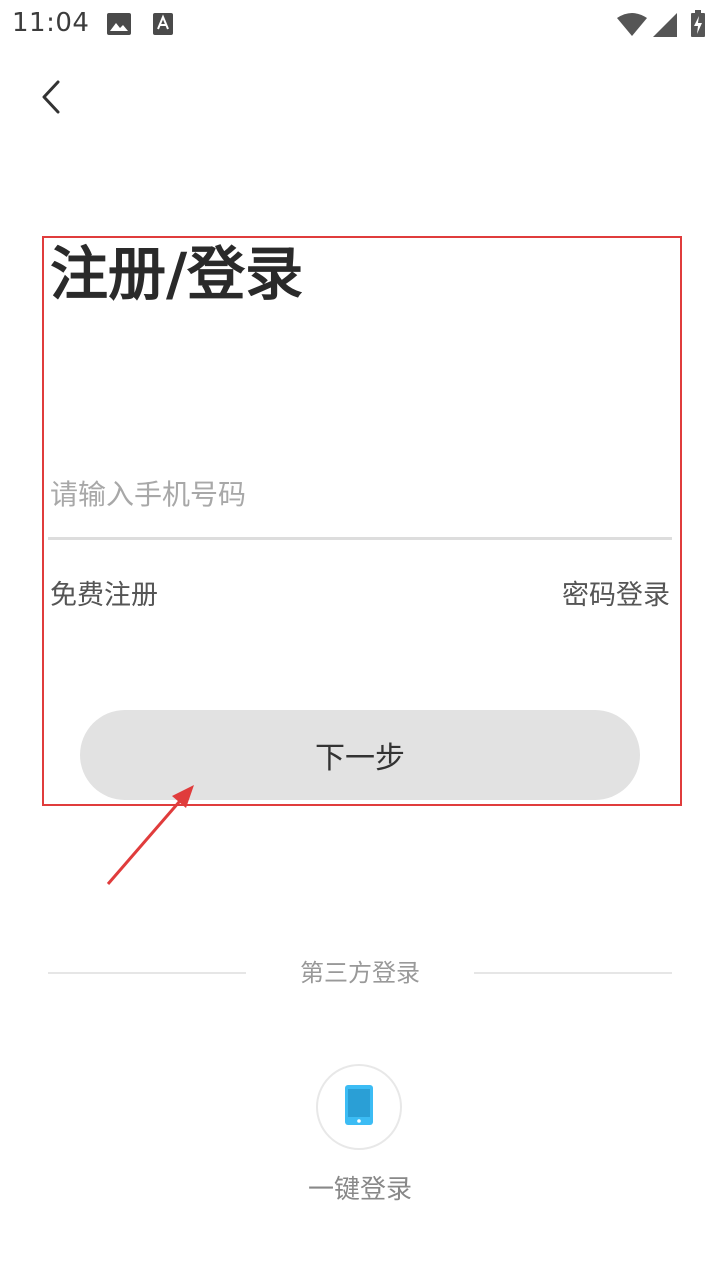 The height and width of the screenshot is (1280, 720). Describe the element at coordinates (360, 973) in the screenshot. I see `third-party-login-label: 第三方登录` at that location.